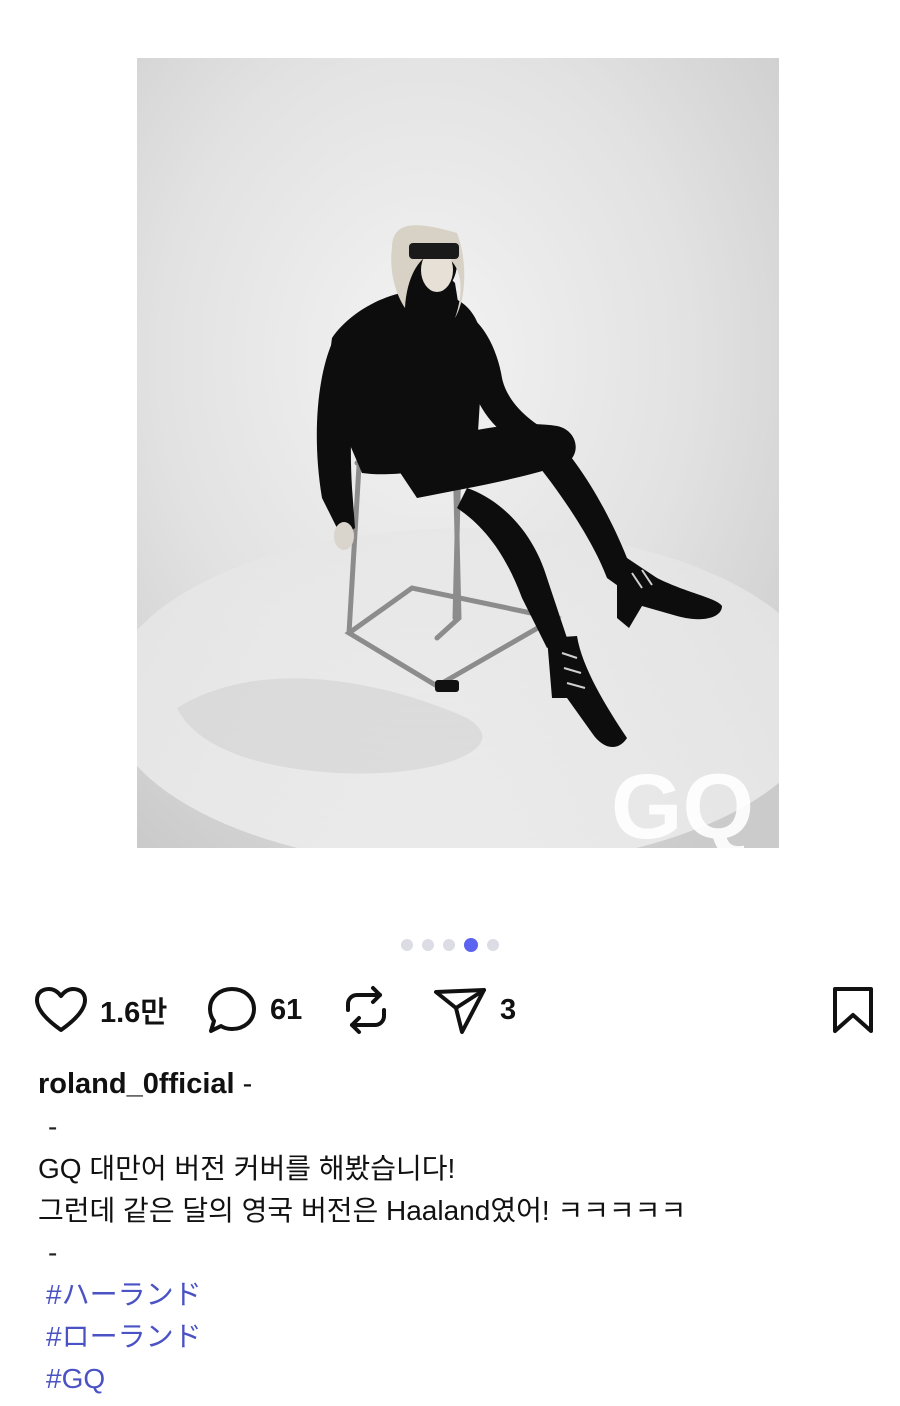 The width and height of the screenshot is (900, 1406). I want to click on heart-icon, so click(61, 1010).